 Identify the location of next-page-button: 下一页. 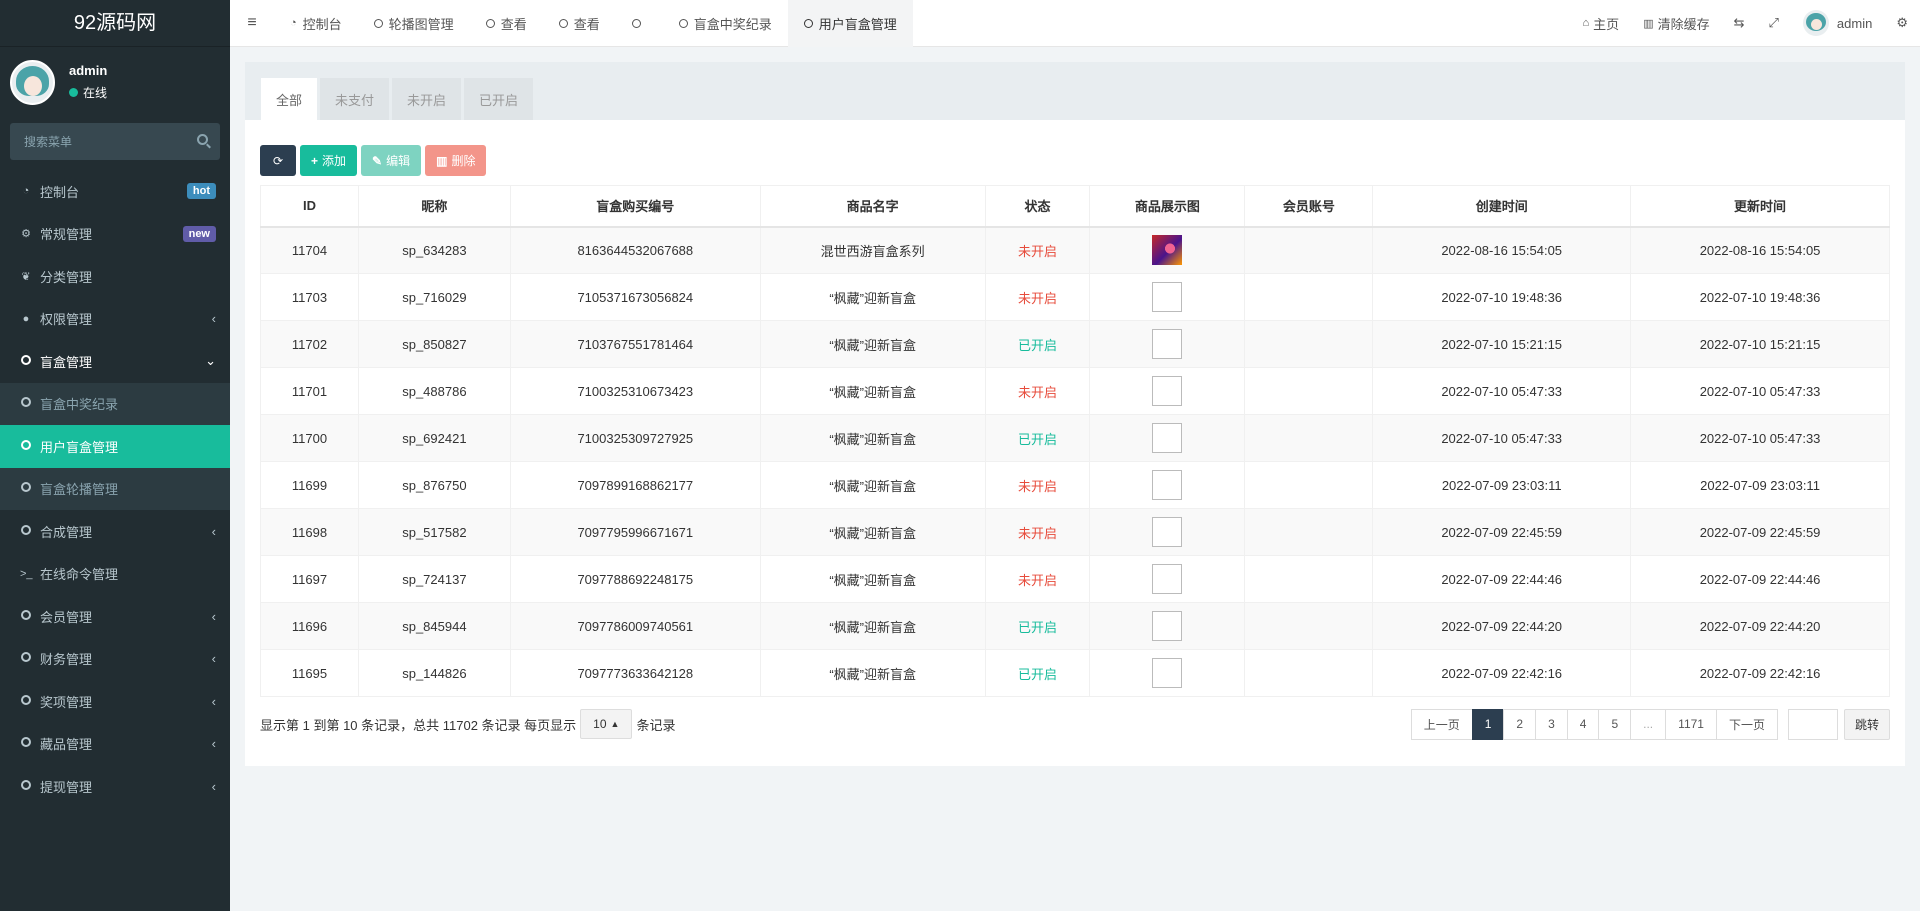
(1746, 724).